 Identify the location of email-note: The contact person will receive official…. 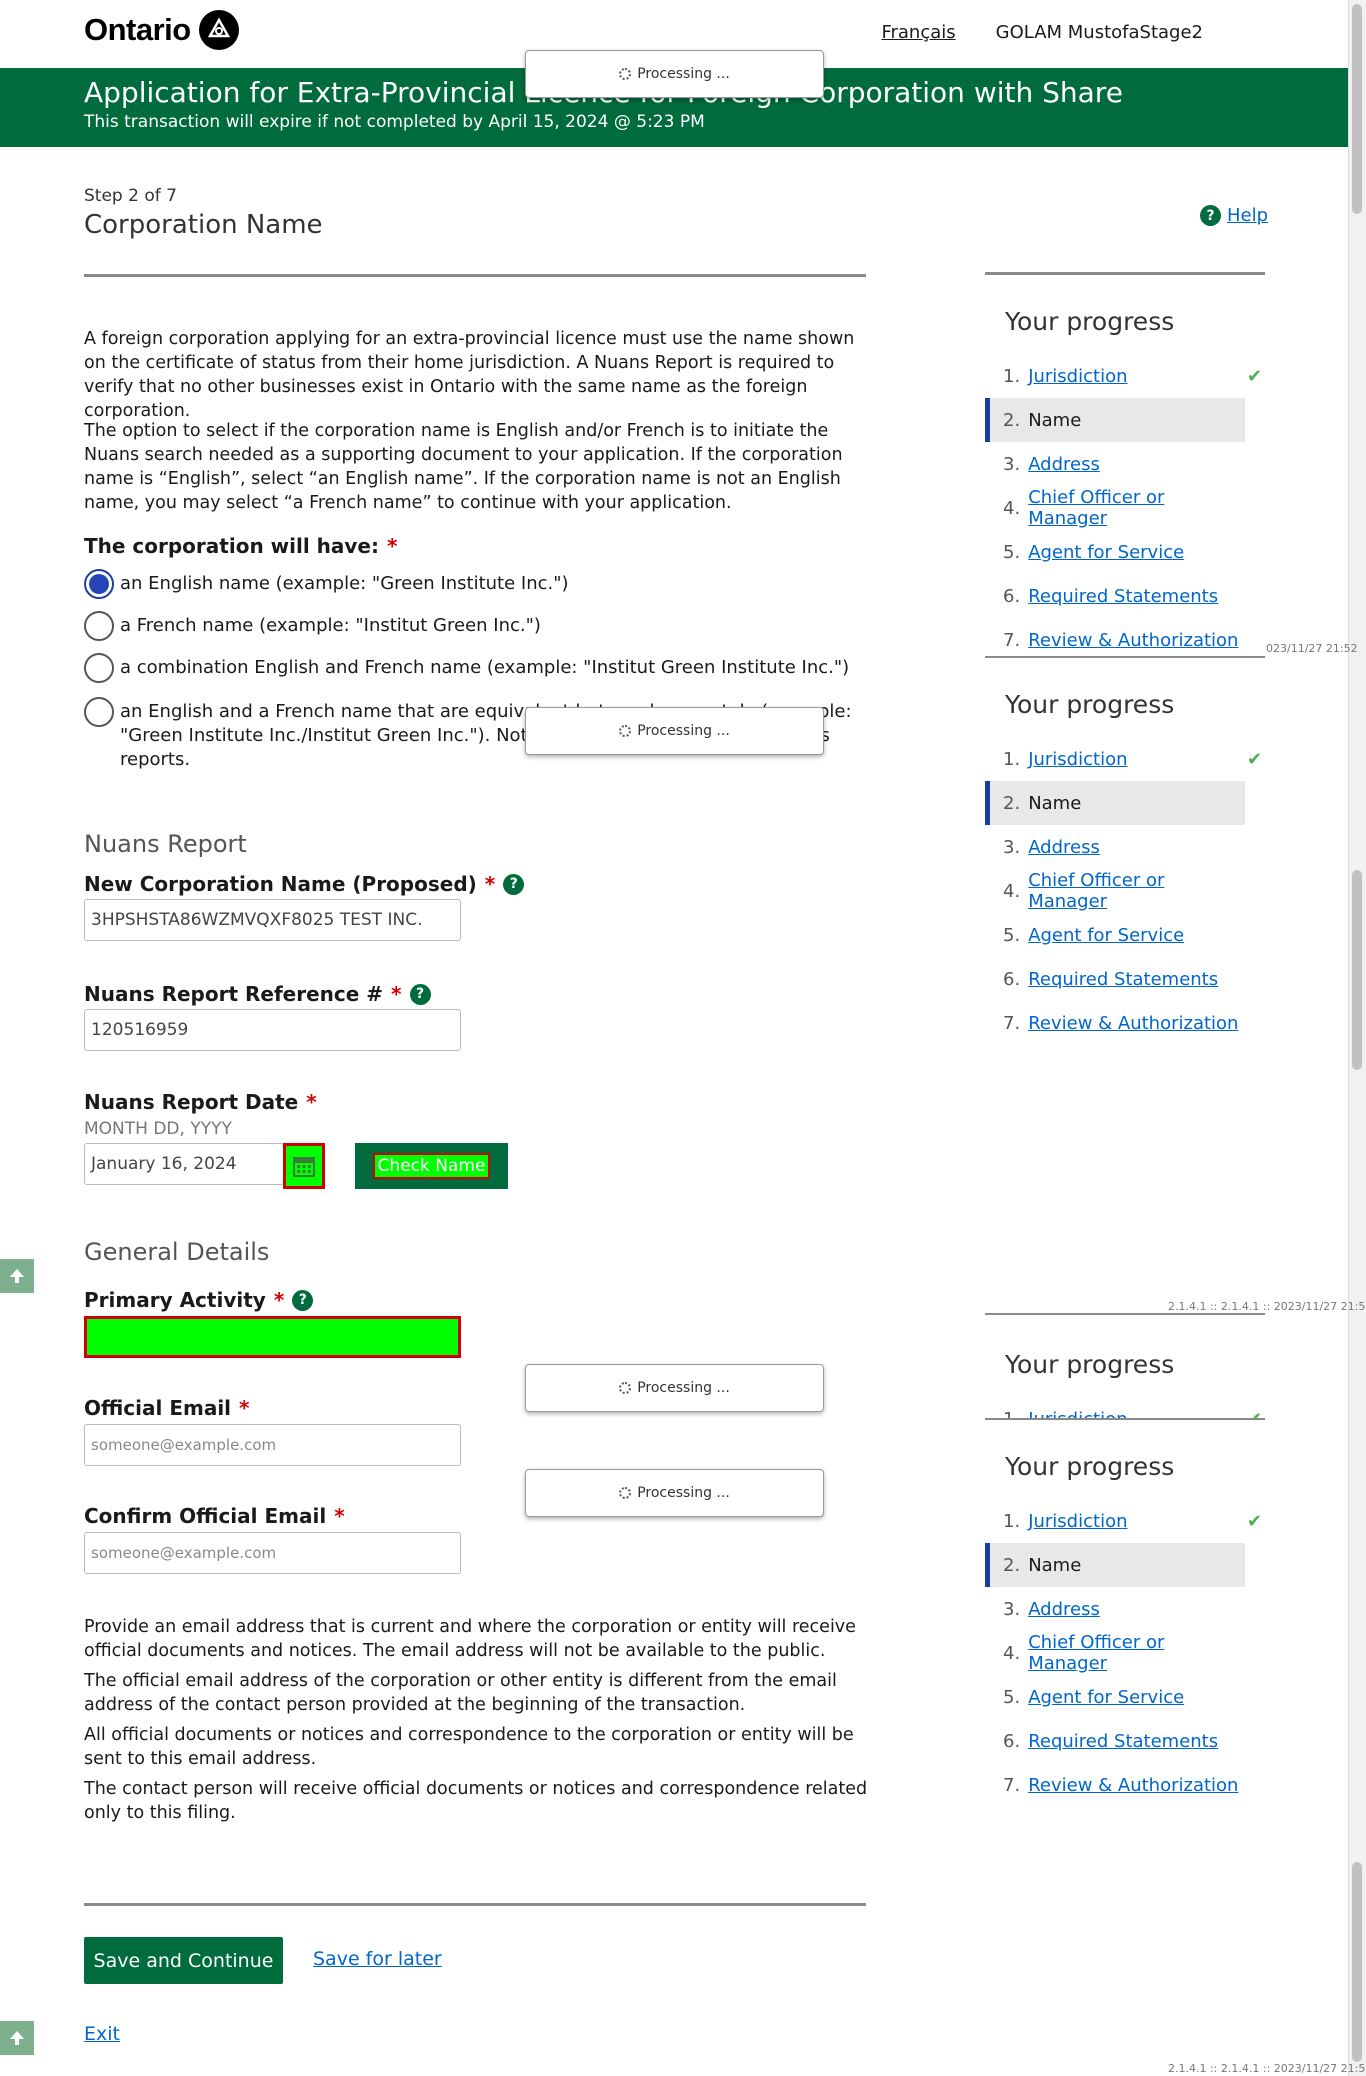
(476, 1801).